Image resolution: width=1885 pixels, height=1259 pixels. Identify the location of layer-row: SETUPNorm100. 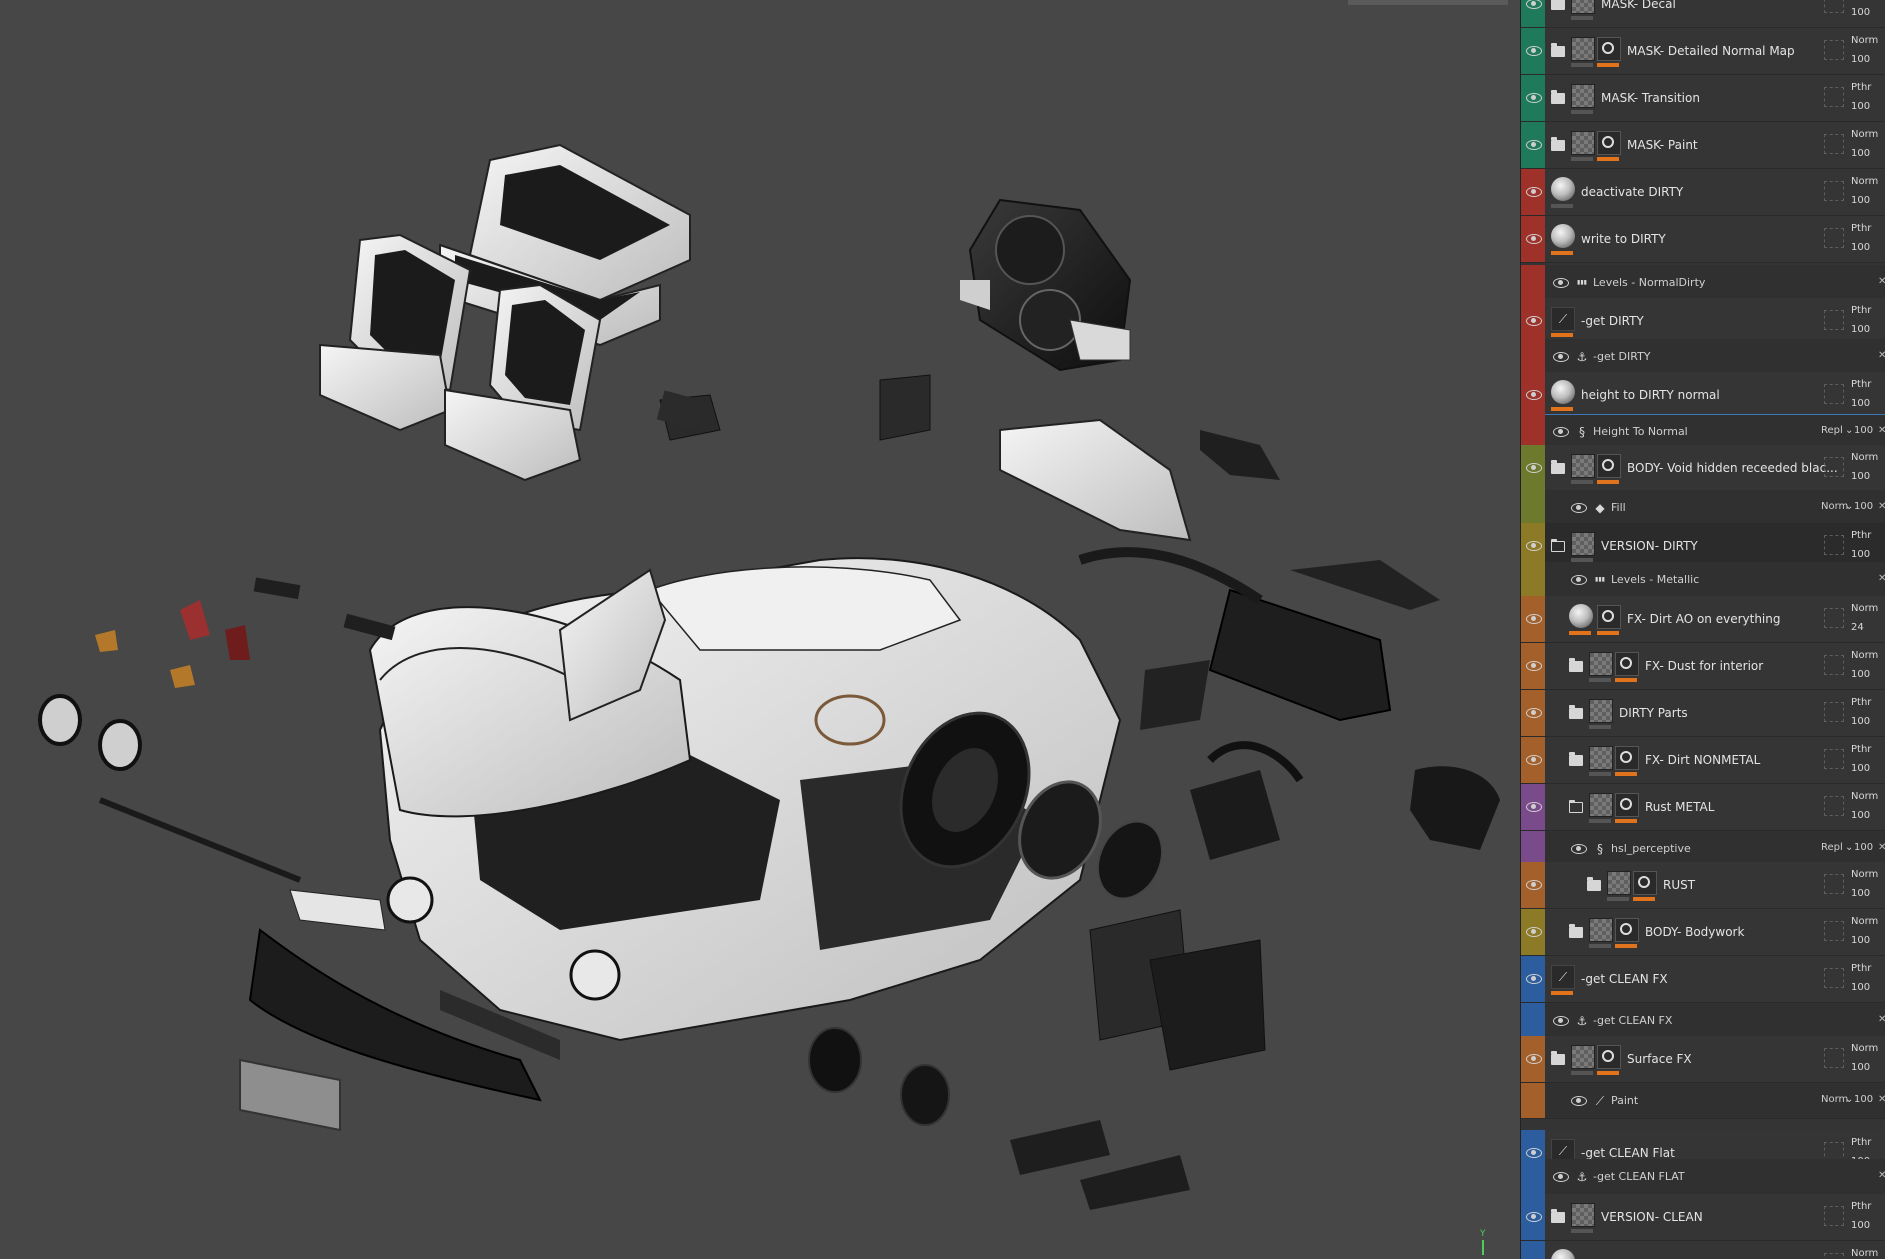
(1703, 1250).